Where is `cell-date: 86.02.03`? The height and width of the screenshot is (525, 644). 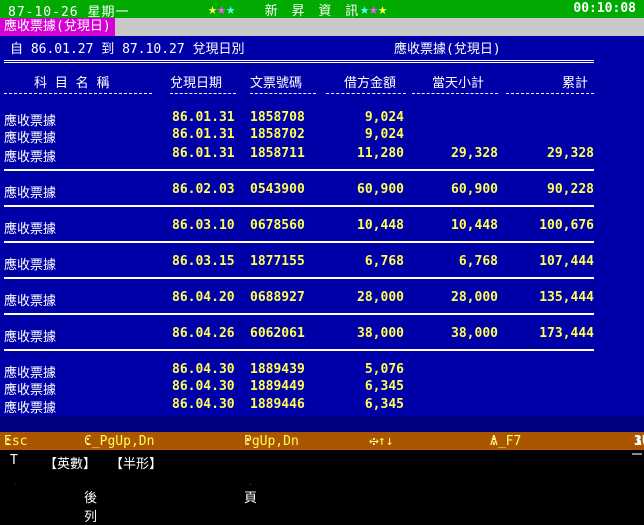 cell-date: 86.02.03 is located at coordinates (203, 189).